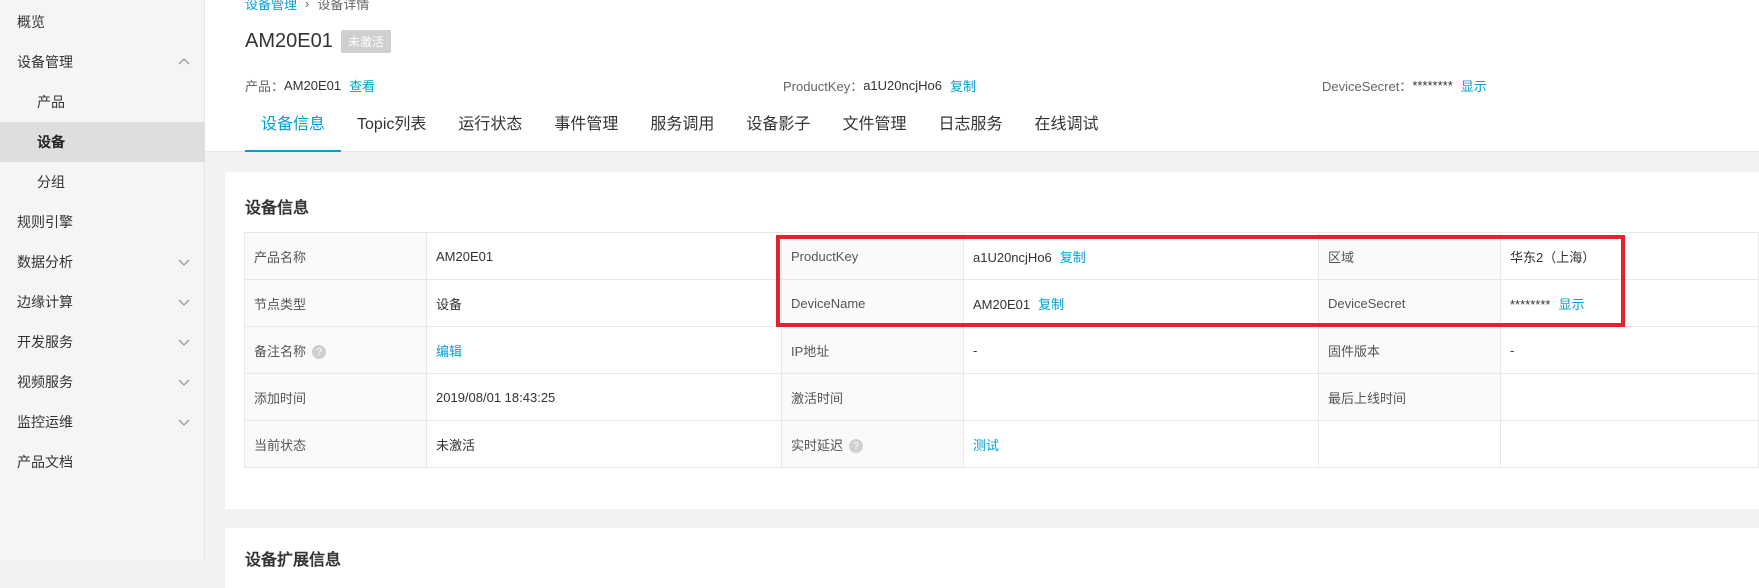 This screenshot has width=1759, height=588. What do you see at coordinates (1629, 350) in the screenshot?
I see `table-cell-value: -` at bounding box center [1629, 350].